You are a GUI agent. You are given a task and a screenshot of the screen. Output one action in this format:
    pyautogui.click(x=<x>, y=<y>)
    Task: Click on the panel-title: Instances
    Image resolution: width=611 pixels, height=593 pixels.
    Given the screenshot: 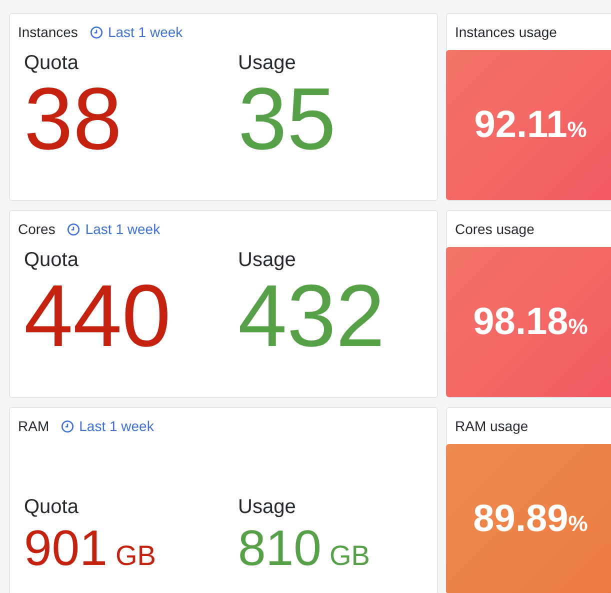 What is the action you would take?
    pyautogui.click(x=48, y=32)
    